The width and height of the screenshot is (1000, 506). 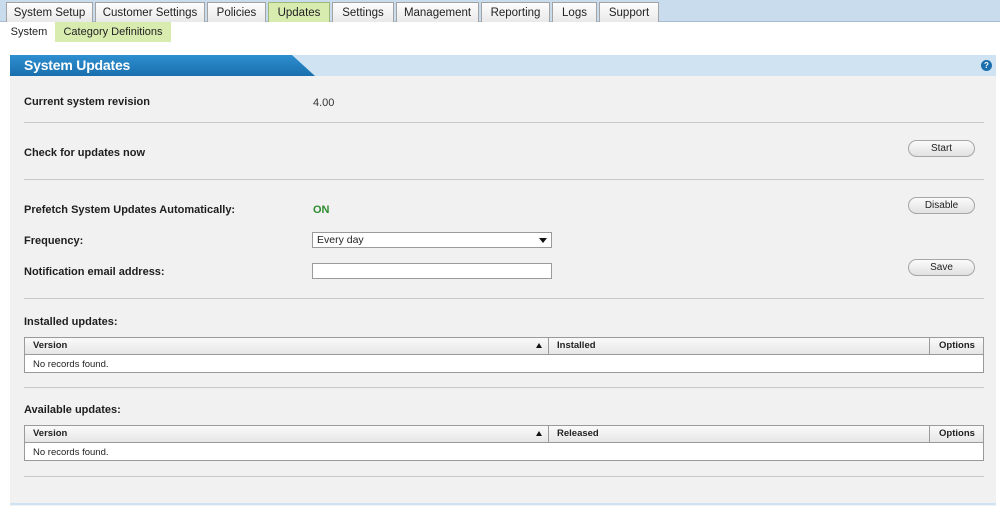 What do you see at coordinates (432, 271) in the screenshot?
I see `email-field` at bounding box center [432, 271].